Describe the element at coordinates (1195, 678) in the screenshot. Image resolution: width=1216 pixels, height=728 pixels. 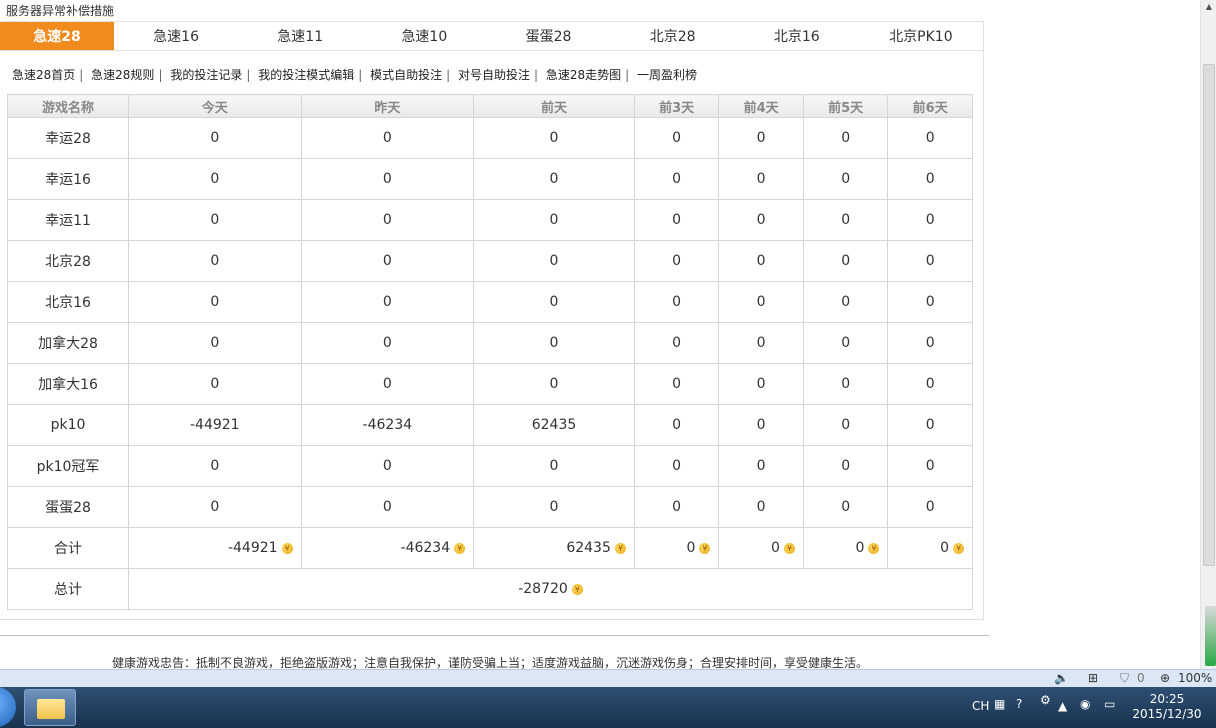
I see `zoom-level: 100%` at that location.